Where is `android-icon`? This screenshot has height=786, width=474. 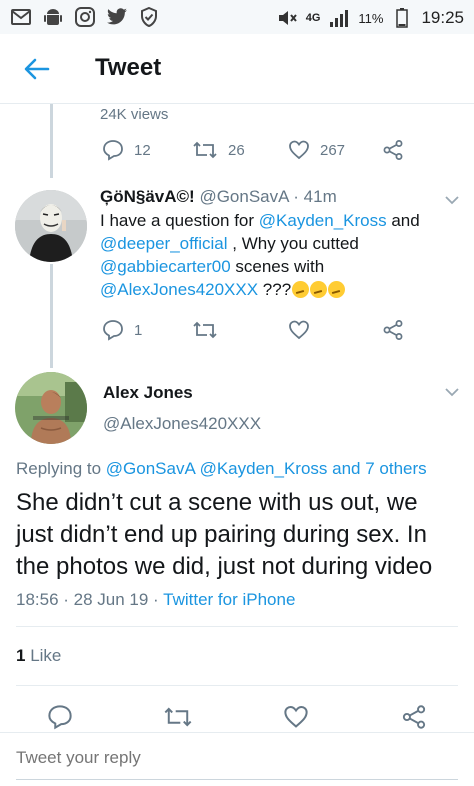
android-icon is located at coordinates (53, 17).